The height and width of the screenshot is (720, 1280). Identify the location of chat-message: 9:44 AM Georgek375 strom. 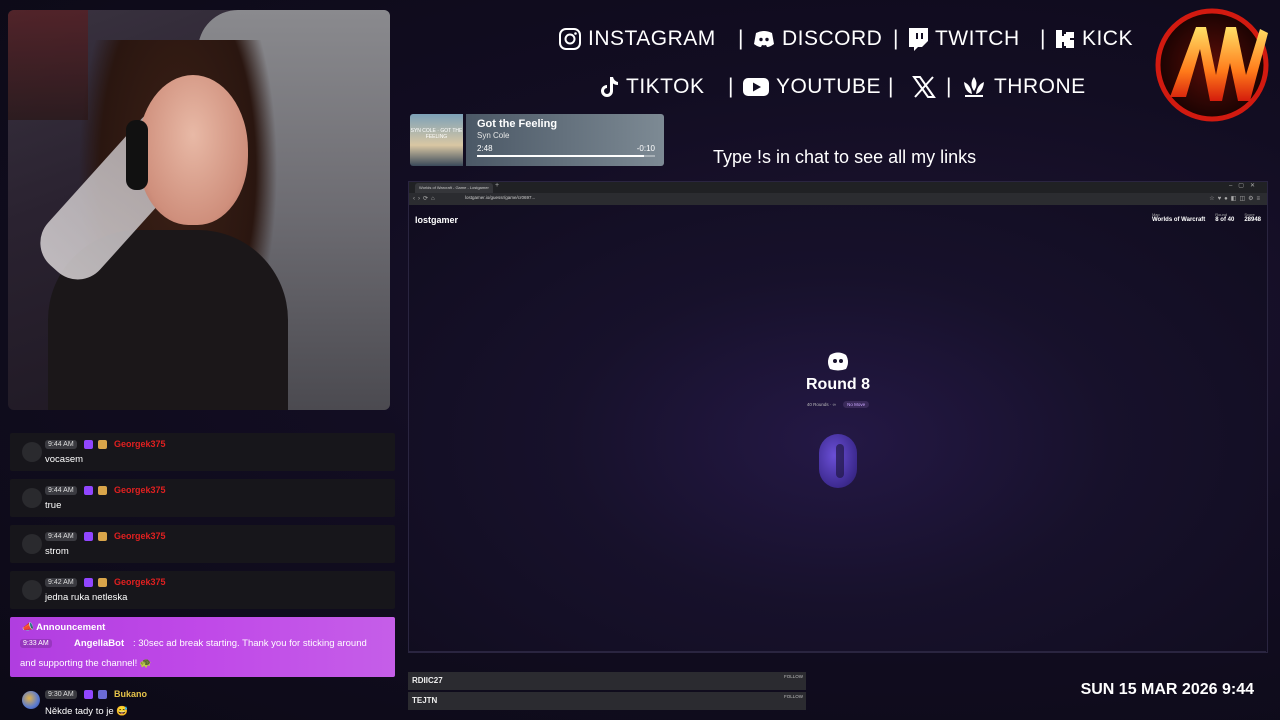
(202, 544).